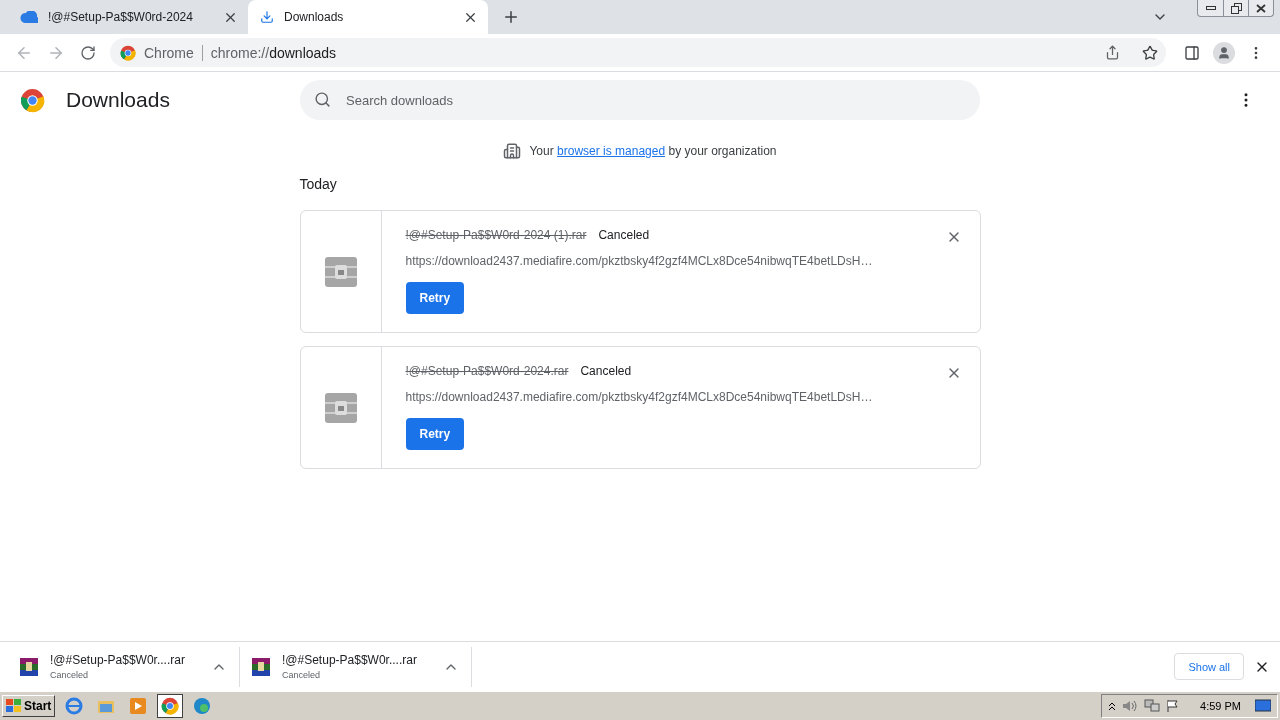  I want to click on managed-notice: Your browser is managed by your organization, so click(653, 151).